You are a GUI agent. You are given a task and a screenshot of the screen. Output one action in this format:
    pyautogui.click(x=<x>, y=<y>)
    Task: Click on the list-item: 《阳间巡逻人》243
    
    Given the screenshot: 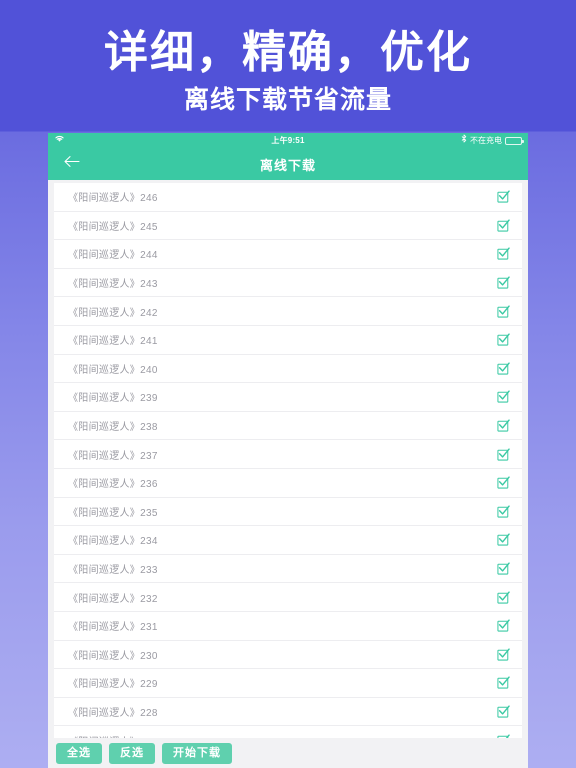 What is the action you would take?
    pyautogui.click(x=288, y=283)
    